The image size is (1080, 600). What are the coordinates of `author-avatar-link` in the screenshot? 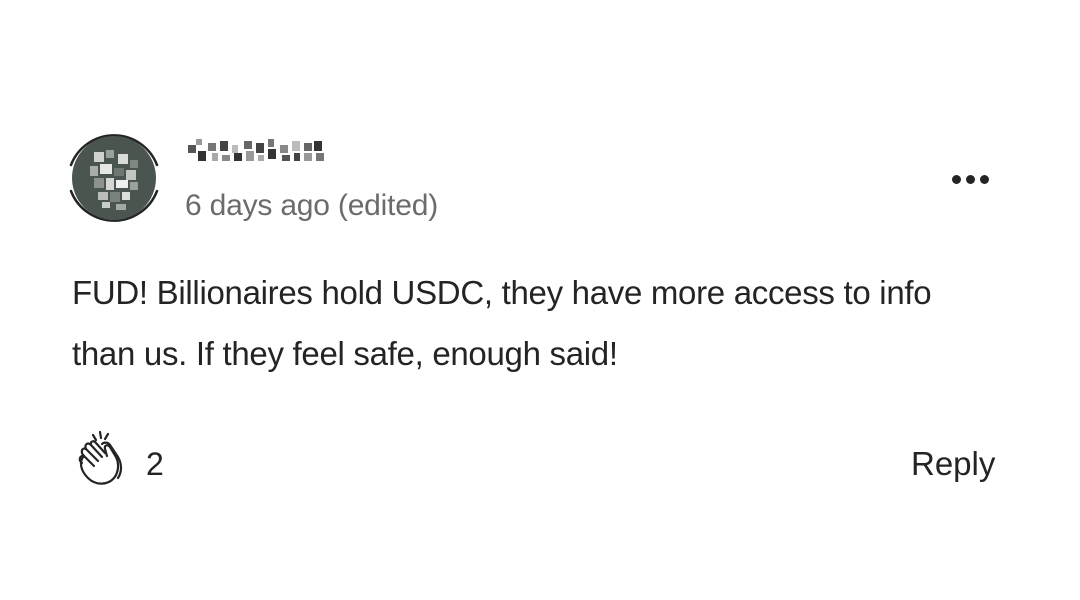 It's located at (114, 178).